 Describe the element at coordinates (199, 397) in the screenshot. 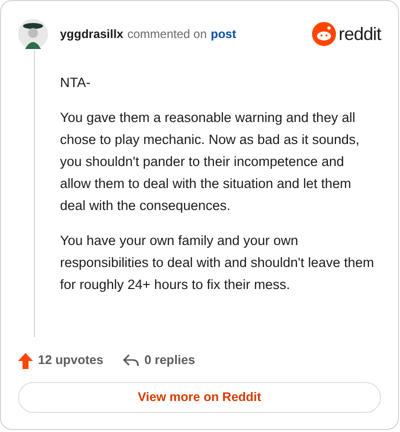

I see `view-more-button: View more on Reddit` at that location.